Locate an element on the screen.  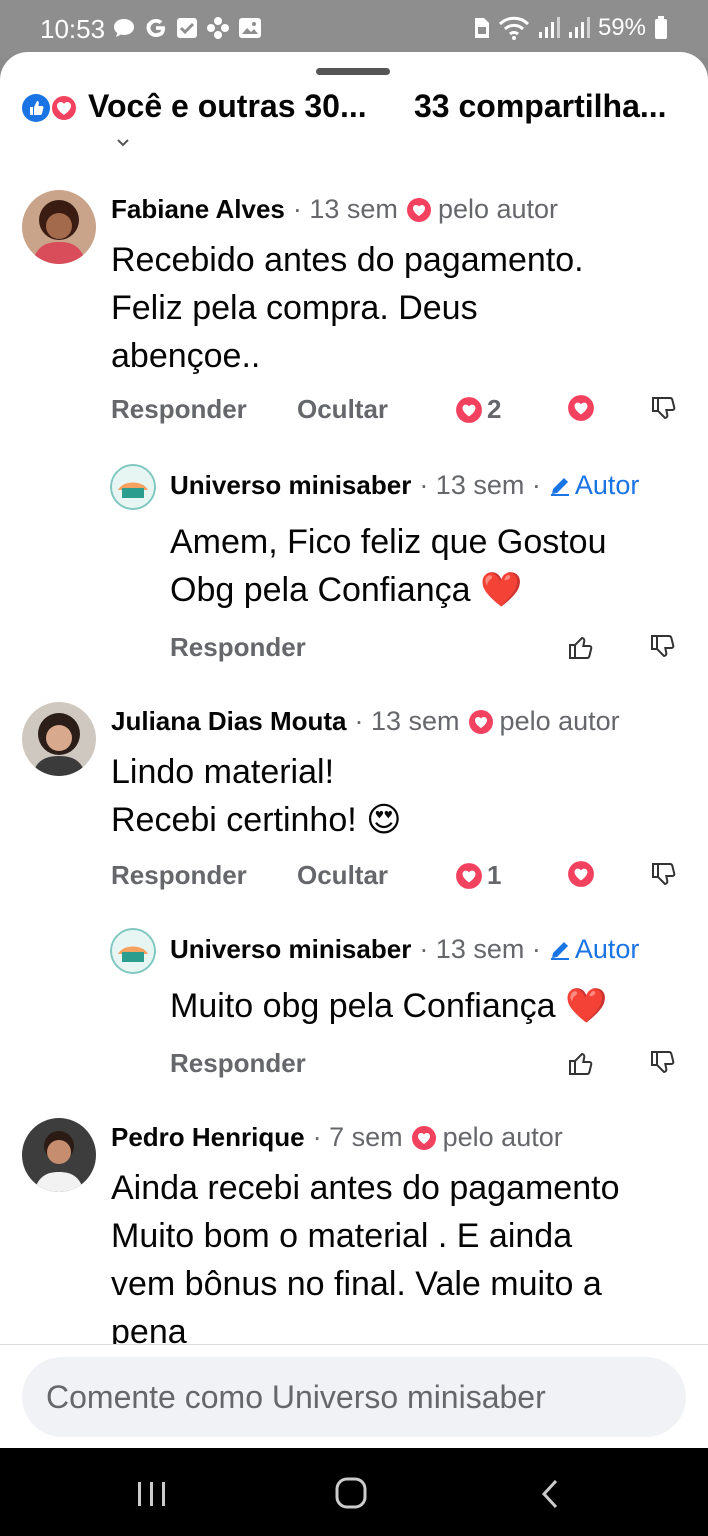
comment-line: Recebido antes do pagamento. is located at coordinates (347, 260).